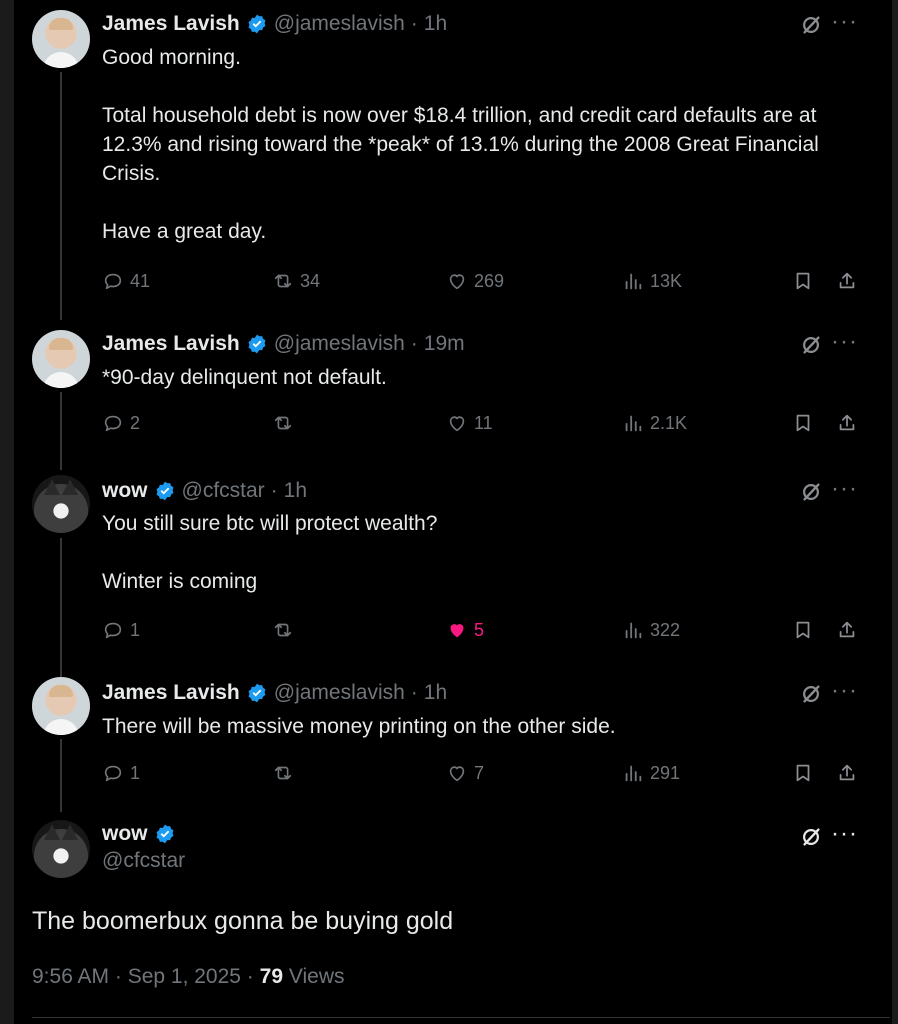  Describe the element at coordinates (310, 280) in the screenshot. I see `repost-count: 34` at that location.